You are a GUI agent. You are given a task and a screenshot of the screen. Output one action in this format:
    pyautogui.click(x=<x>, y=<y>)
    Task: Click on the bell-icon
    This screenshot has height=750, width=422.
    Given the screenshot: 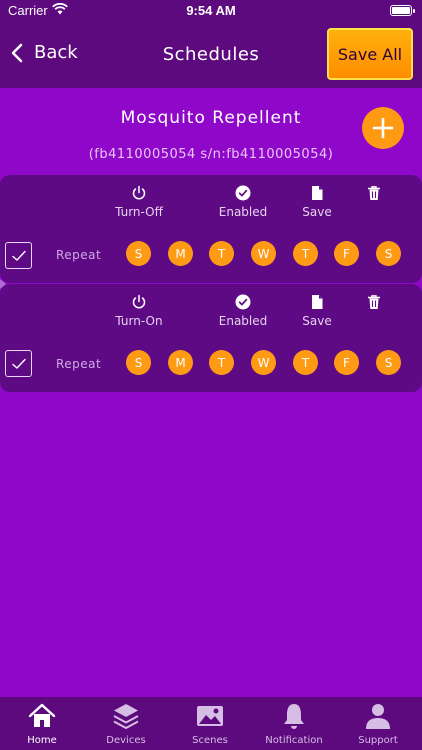 What is the action you would take?
    pyautogui.click(x=294, y=716)
    